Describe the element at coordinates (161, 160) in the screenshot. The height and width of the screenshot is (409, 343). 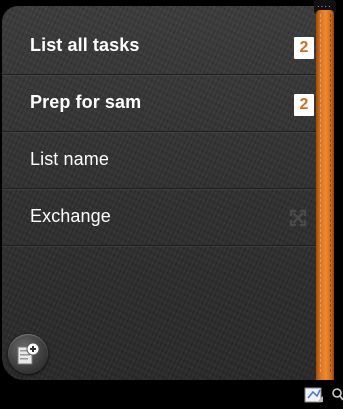
I see `list-item-list-name: List name` at that location.